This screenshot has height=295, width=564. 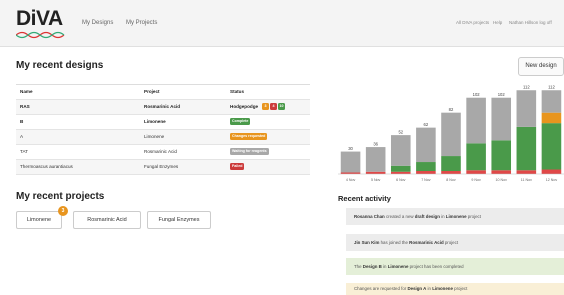 What do you see at coordinates (401, 180) in the screenshot?
I see `chart-tick-label: 6 Nov` at bounding box center [401, 180].